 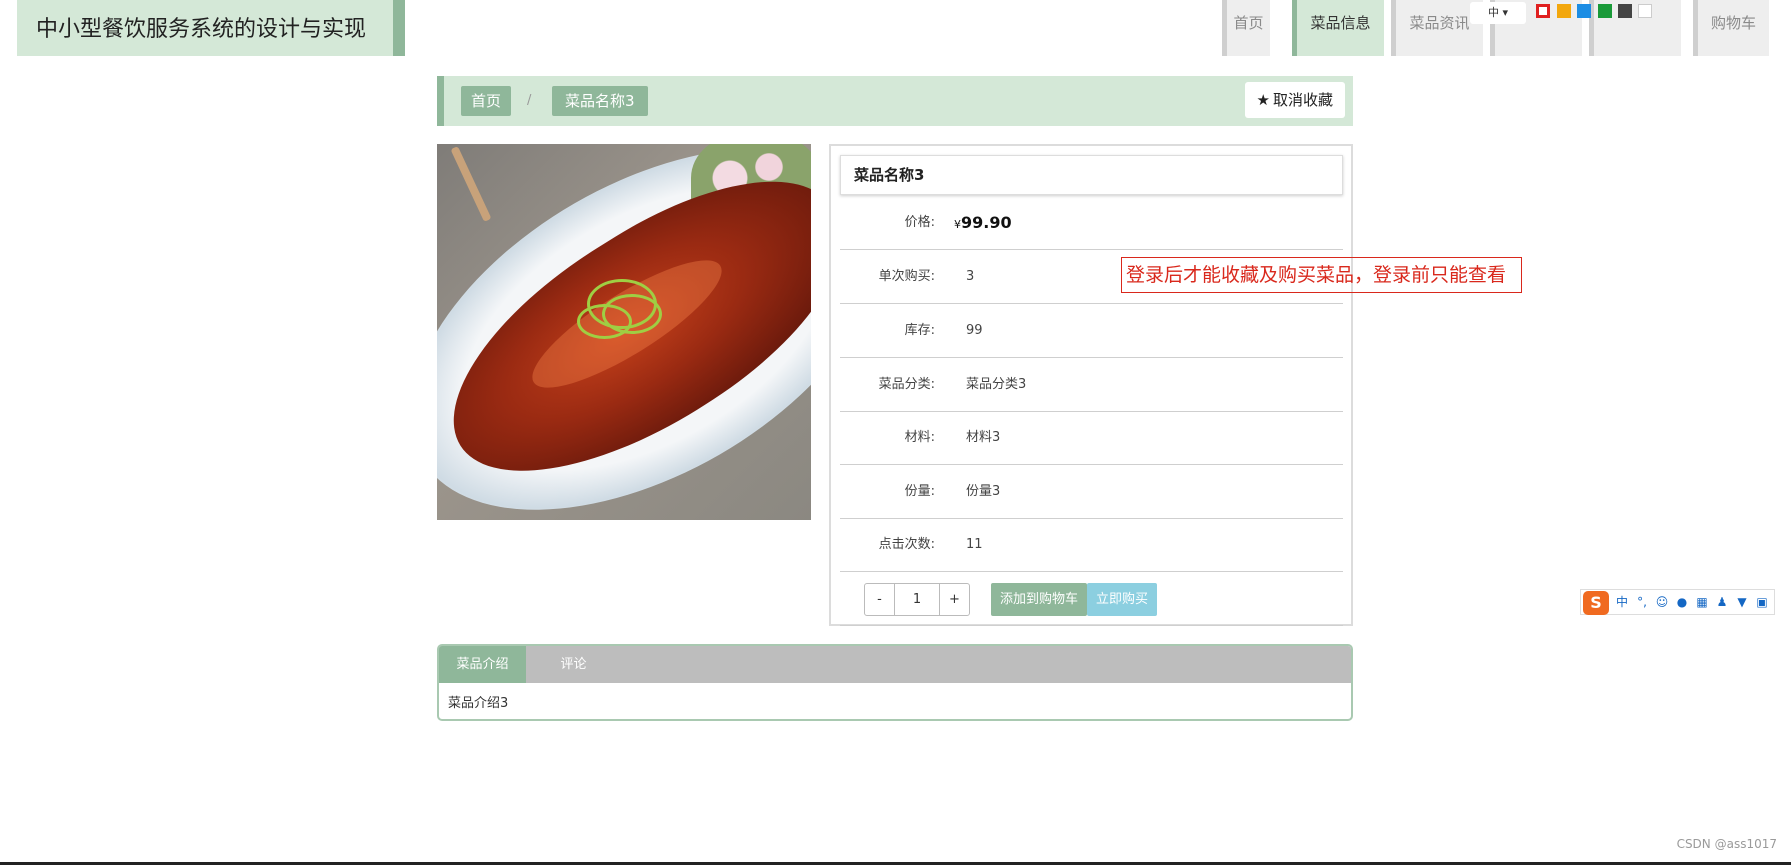 I want to click on detail-row-ingredients: 材料: 材料3, so click(x=1091, y=438).